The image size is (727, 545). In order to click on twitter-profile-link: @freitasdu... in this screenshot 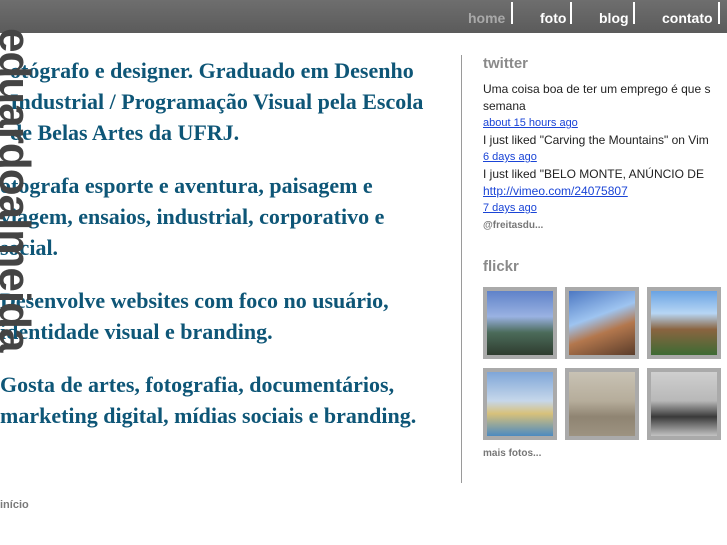, I will do `click(605, 225)`.